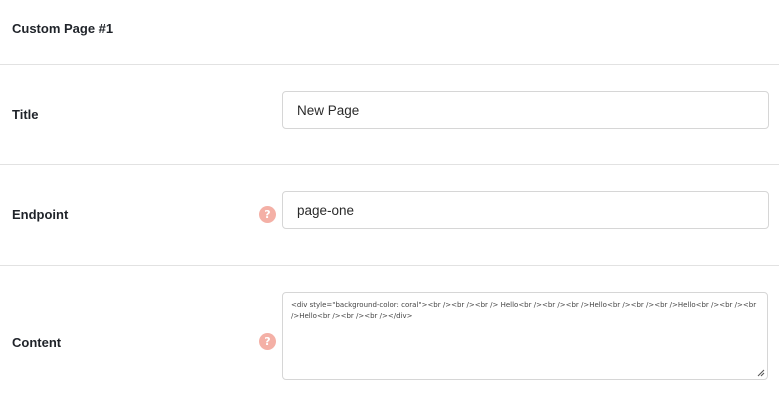  I want to click on endpoint-input, so click(525, 210).